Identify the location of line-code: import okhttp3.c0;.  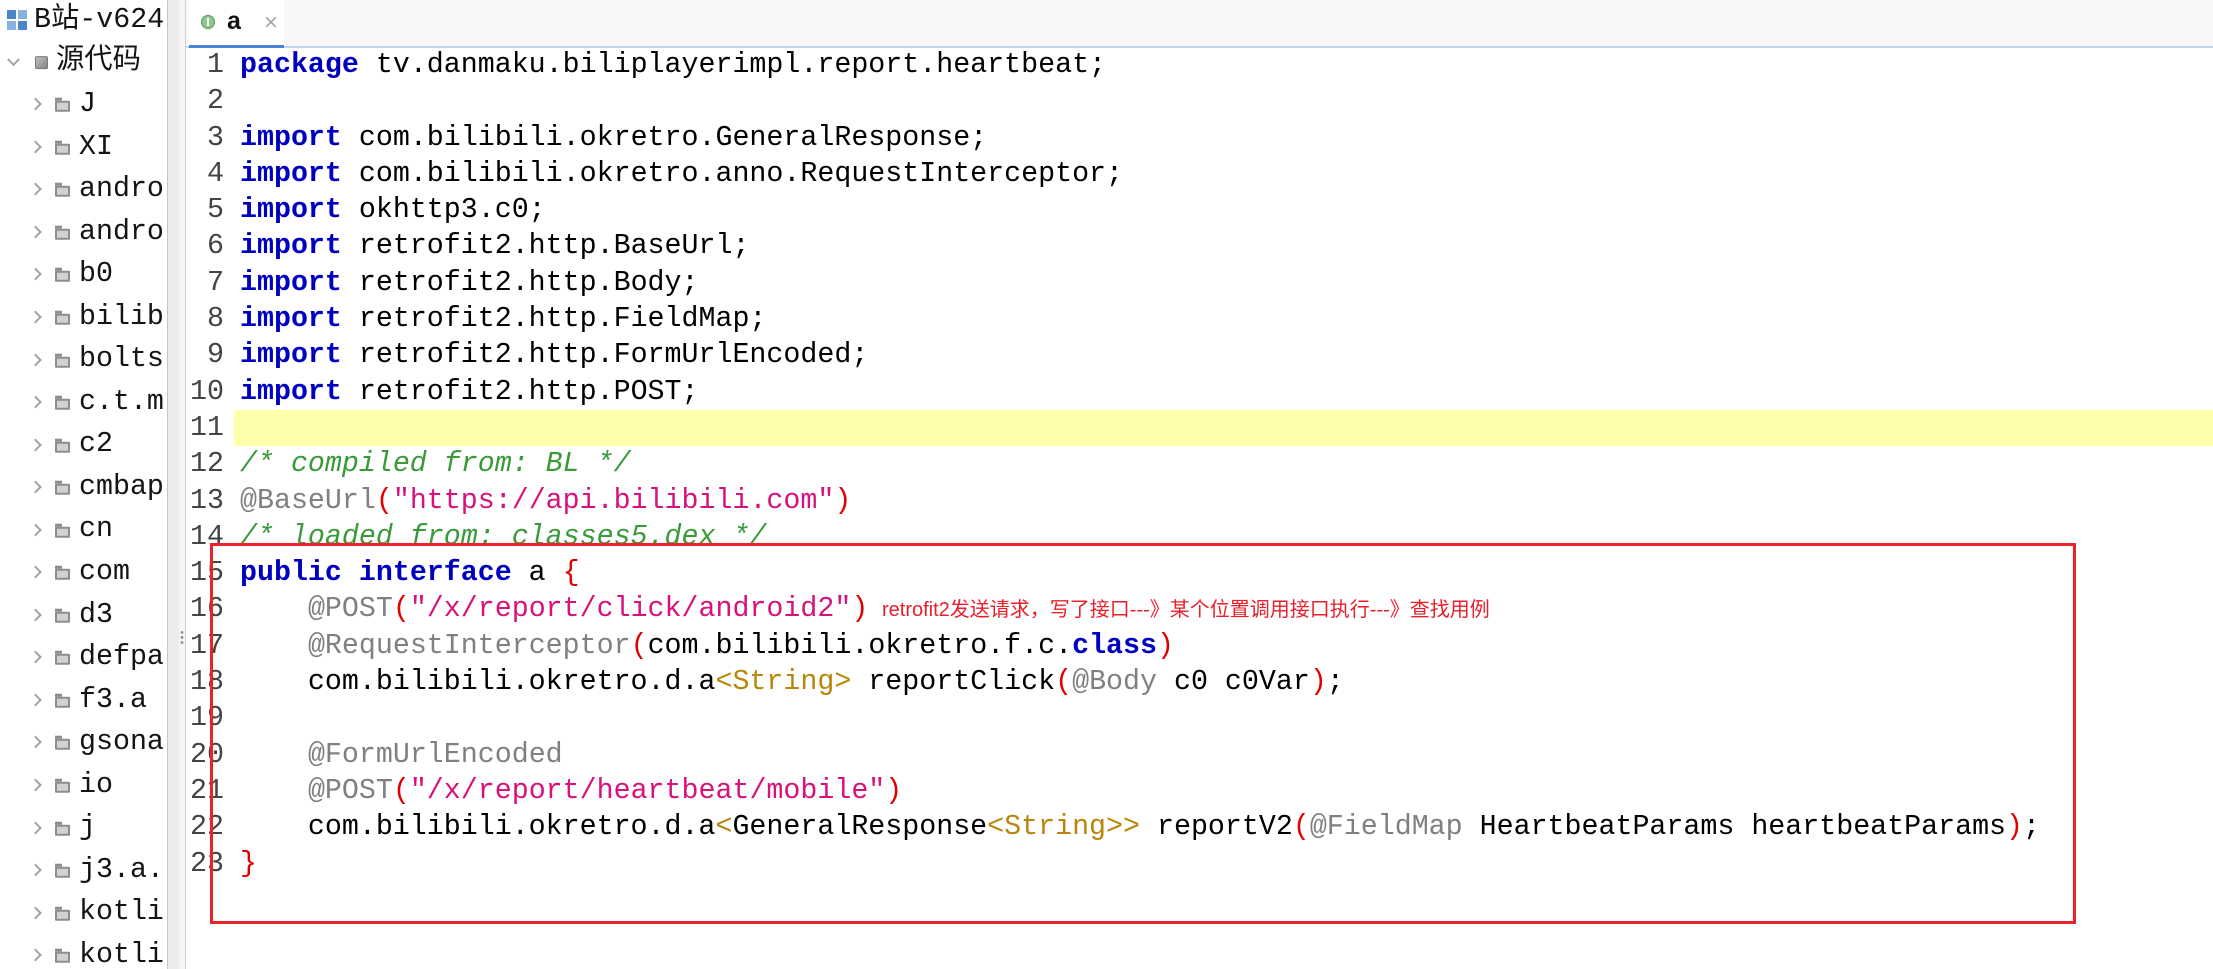
(1223, 210).